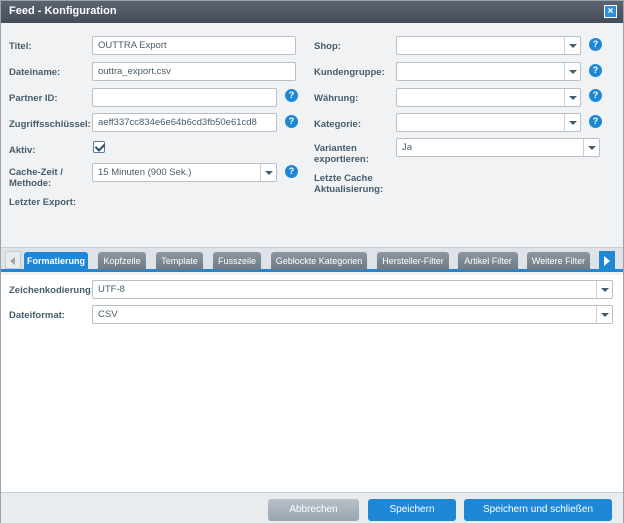 The image size is (624, 523). Describe the element at coordinates (607, 260) in the screenshot. I see `arrow-right-icon` at that location.